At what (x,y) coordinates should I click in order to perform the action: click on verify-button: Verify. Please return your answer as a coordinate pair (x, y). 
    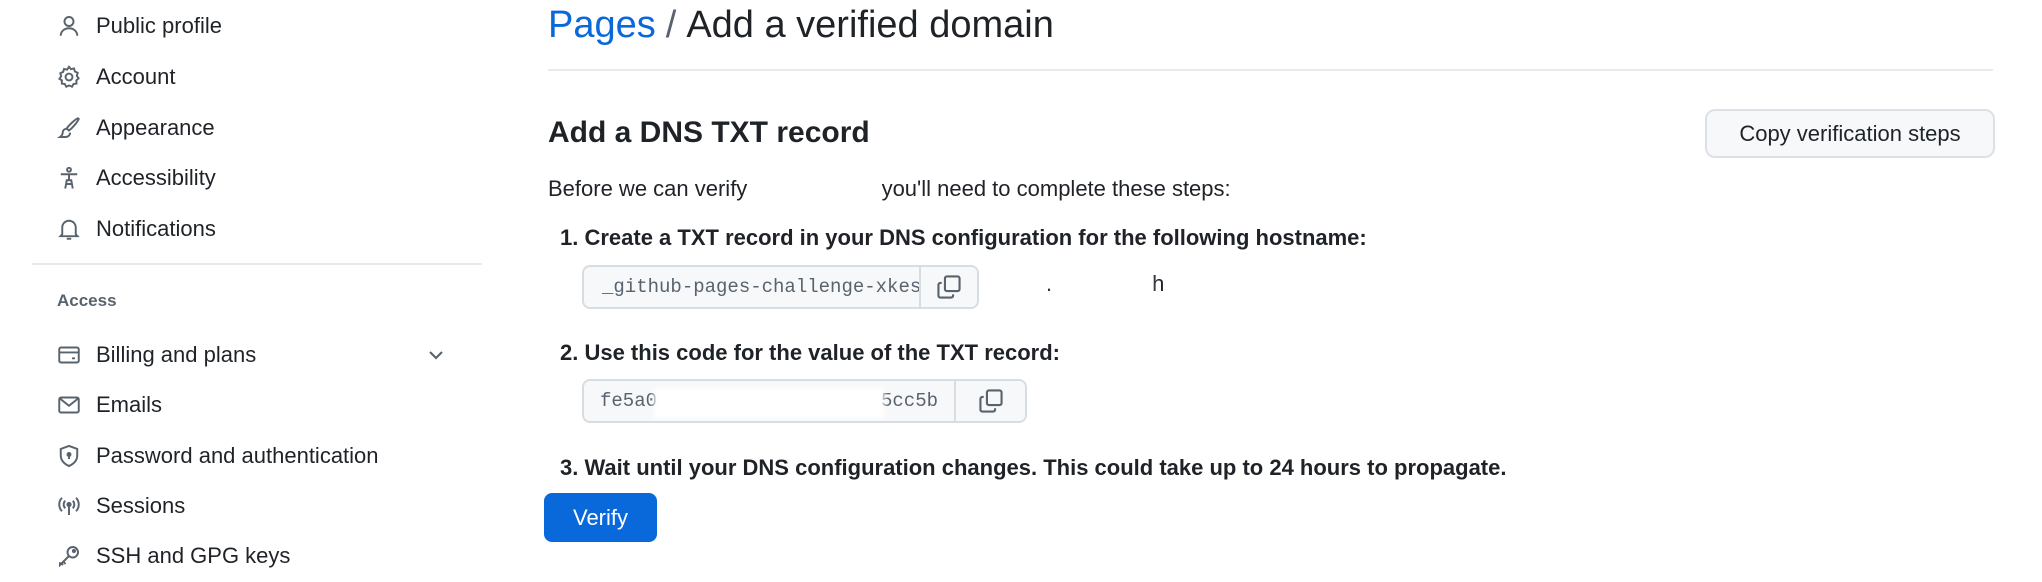
    Looking at the image, I should click on (600, 517).